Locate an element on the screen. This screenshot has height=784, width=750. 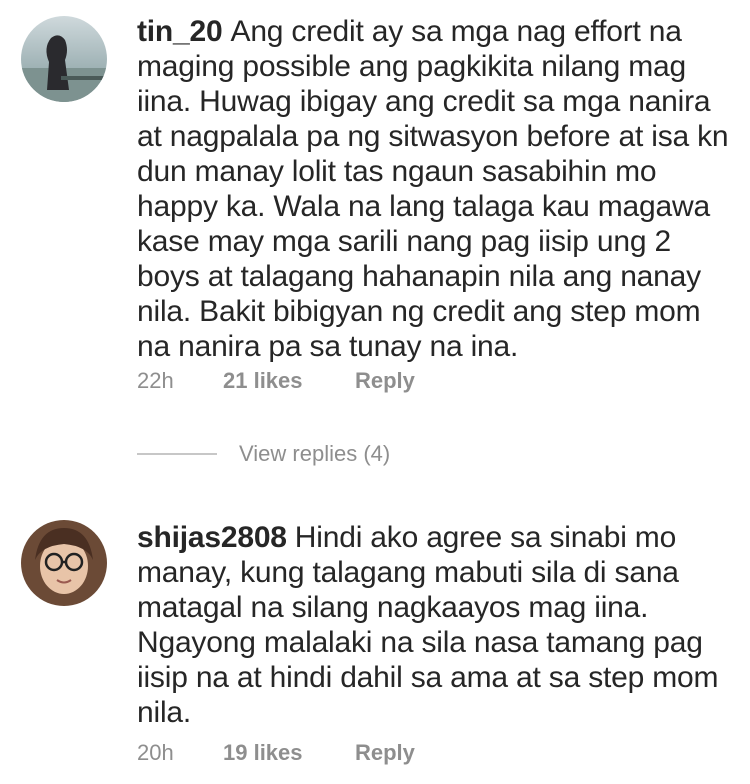
comment-meta: 20h 19 likes Reply is located at coordinates (276, 753).